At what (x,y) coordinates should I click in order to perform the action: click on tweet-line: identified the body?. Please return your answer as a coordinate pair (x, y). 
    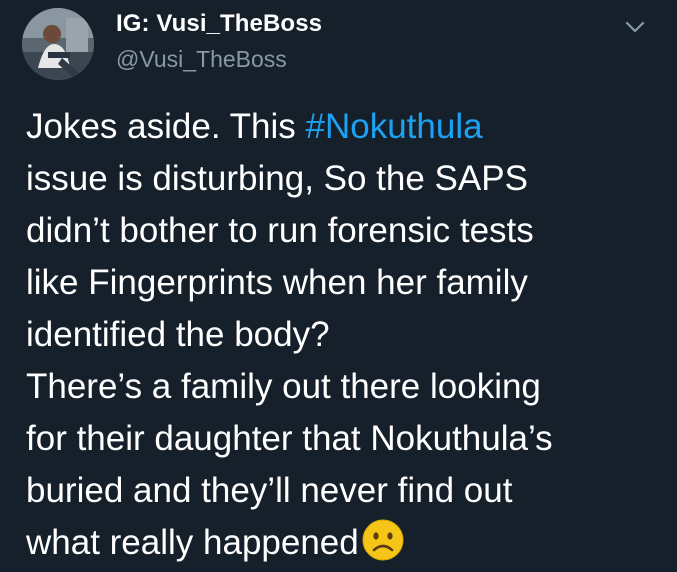
    Looking at the image, I should click on (178, 334).